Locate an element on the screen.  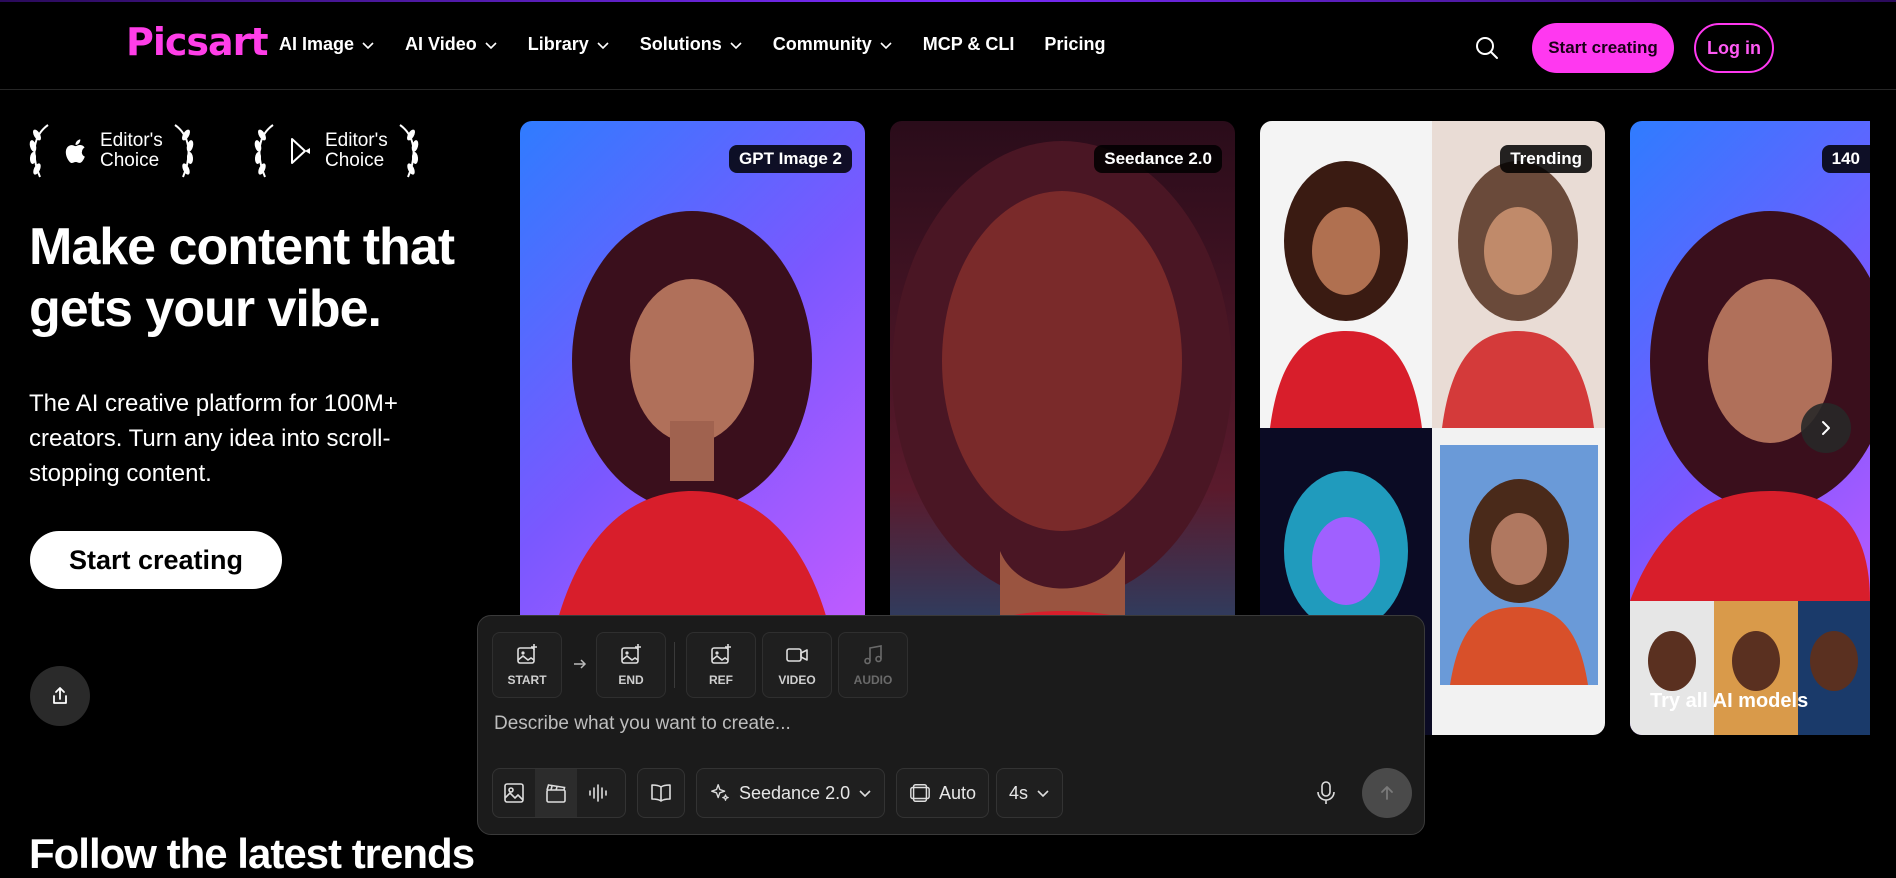
nav-pricing: Pricing is located at coordinates (1074, 44).